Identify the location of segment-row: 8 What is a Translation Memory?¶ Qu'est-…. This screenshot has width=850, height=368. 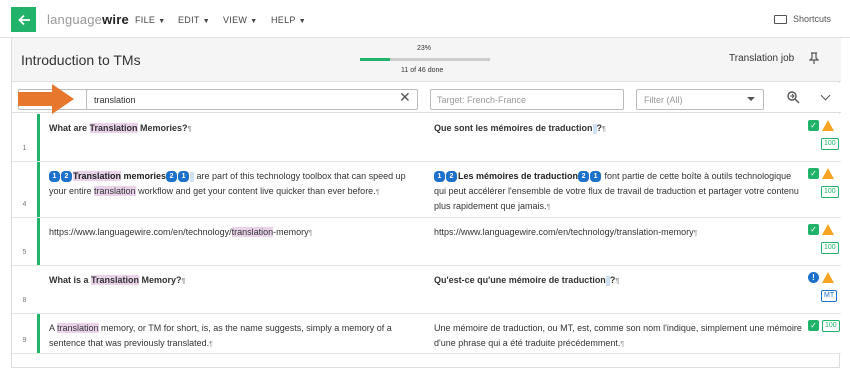
(426, 290).